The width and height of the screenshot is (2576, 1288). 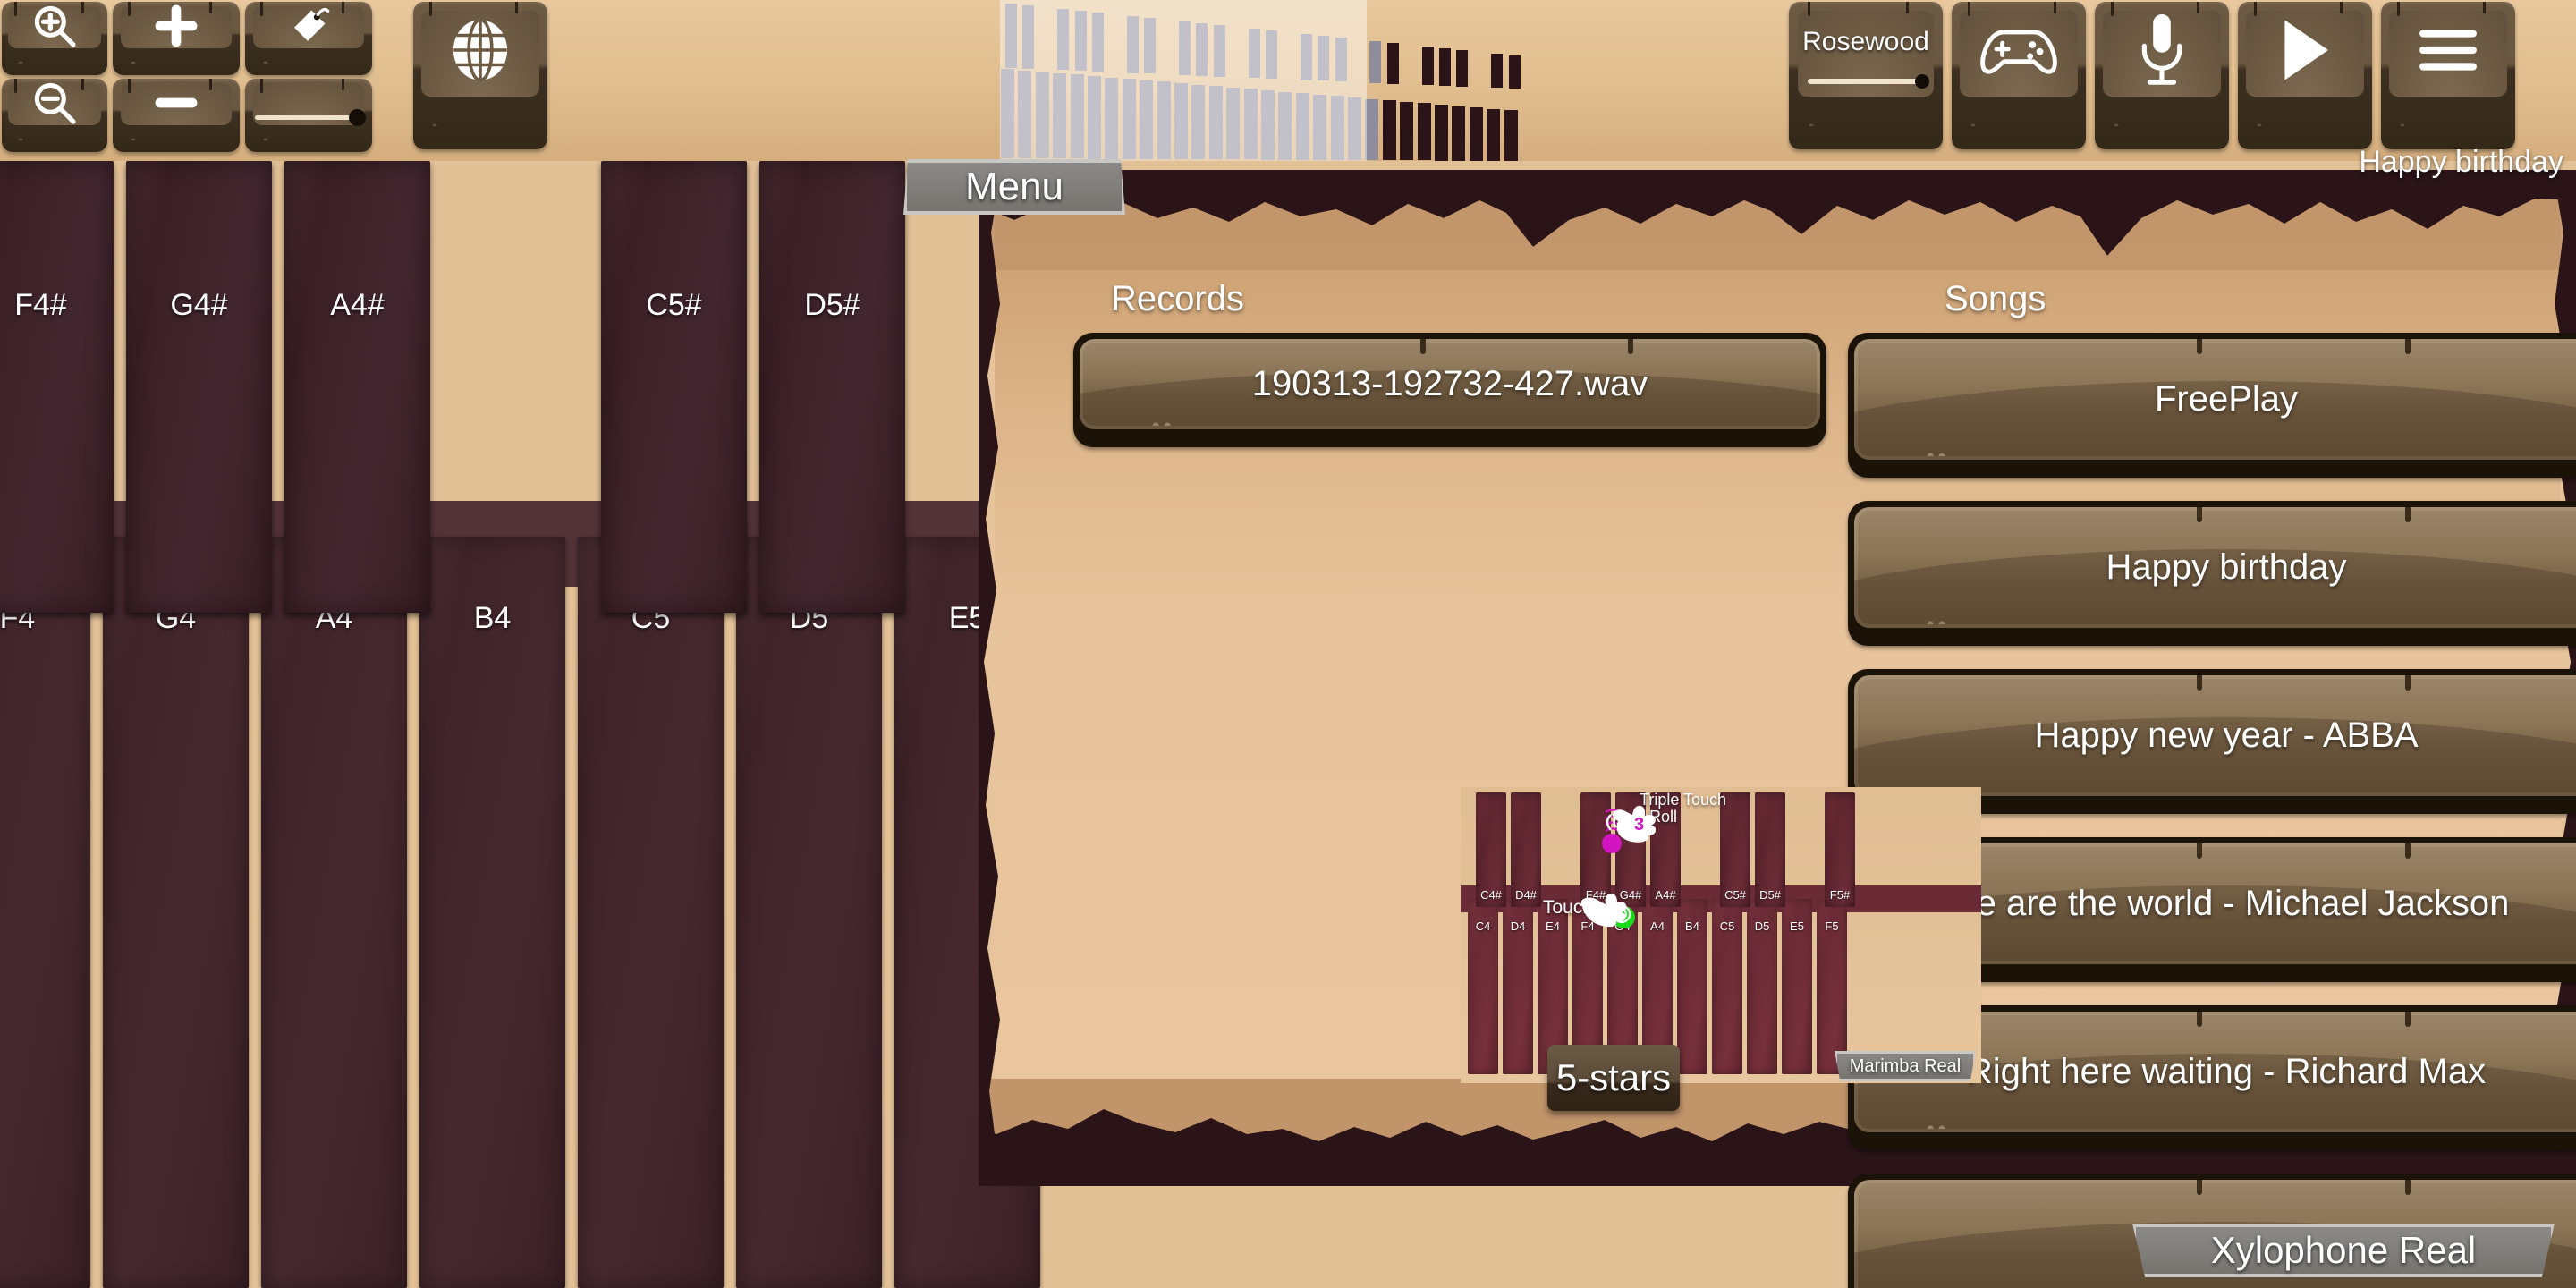 I want to click on song-item-label: FreePlay, so click(x=2226, y=399).